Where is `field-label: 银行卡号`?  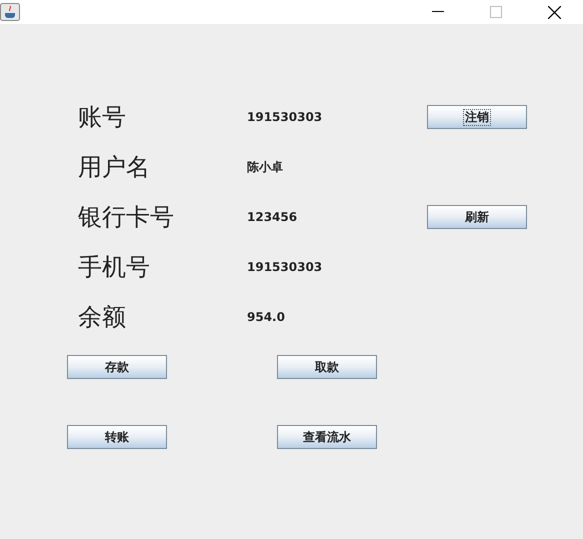
field-label: 银行卡号 is located at coordinates (126, 217).